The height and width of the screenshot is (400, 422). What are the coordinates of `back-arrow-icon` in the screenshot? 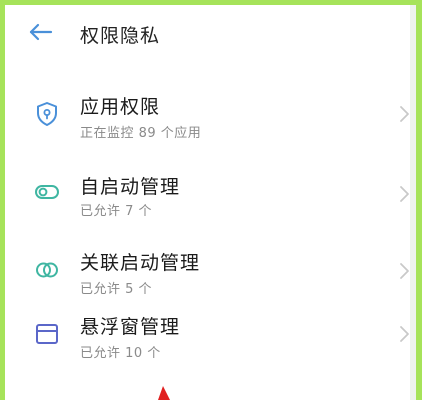 It's located at (41, 32).